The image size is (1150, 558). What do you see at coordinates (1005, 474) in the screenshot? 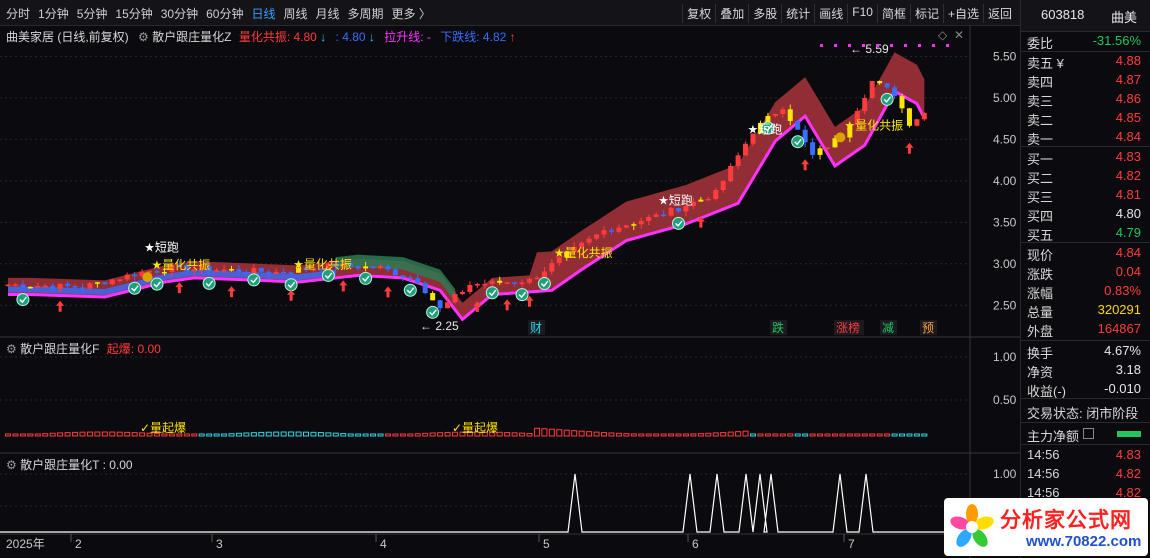
I see `y-tick-label: 1.00` at bounding box center [1005, 474].